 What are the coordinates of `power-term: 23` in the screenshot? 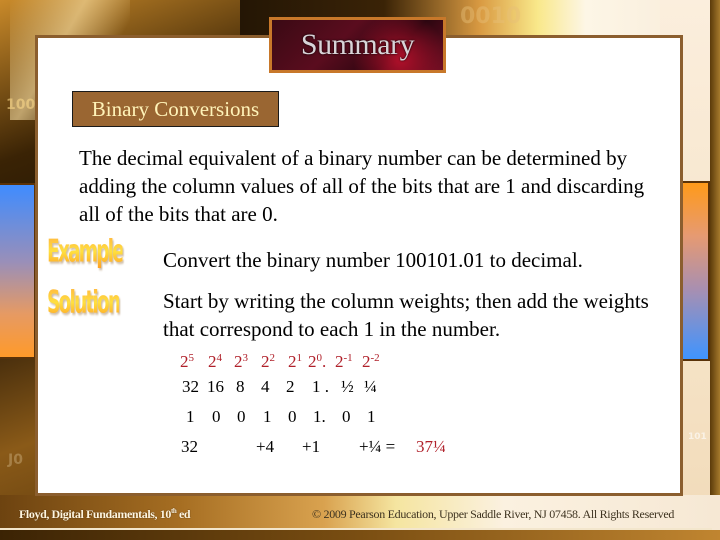 It's located at (241, 362).